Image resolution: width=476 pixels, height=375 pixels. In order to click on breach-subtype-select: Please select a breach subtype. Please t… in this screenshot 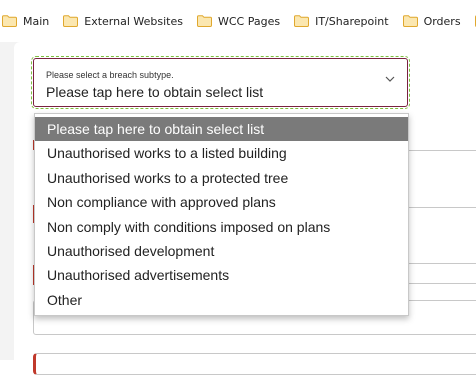, I will do `click(220, 82)`.